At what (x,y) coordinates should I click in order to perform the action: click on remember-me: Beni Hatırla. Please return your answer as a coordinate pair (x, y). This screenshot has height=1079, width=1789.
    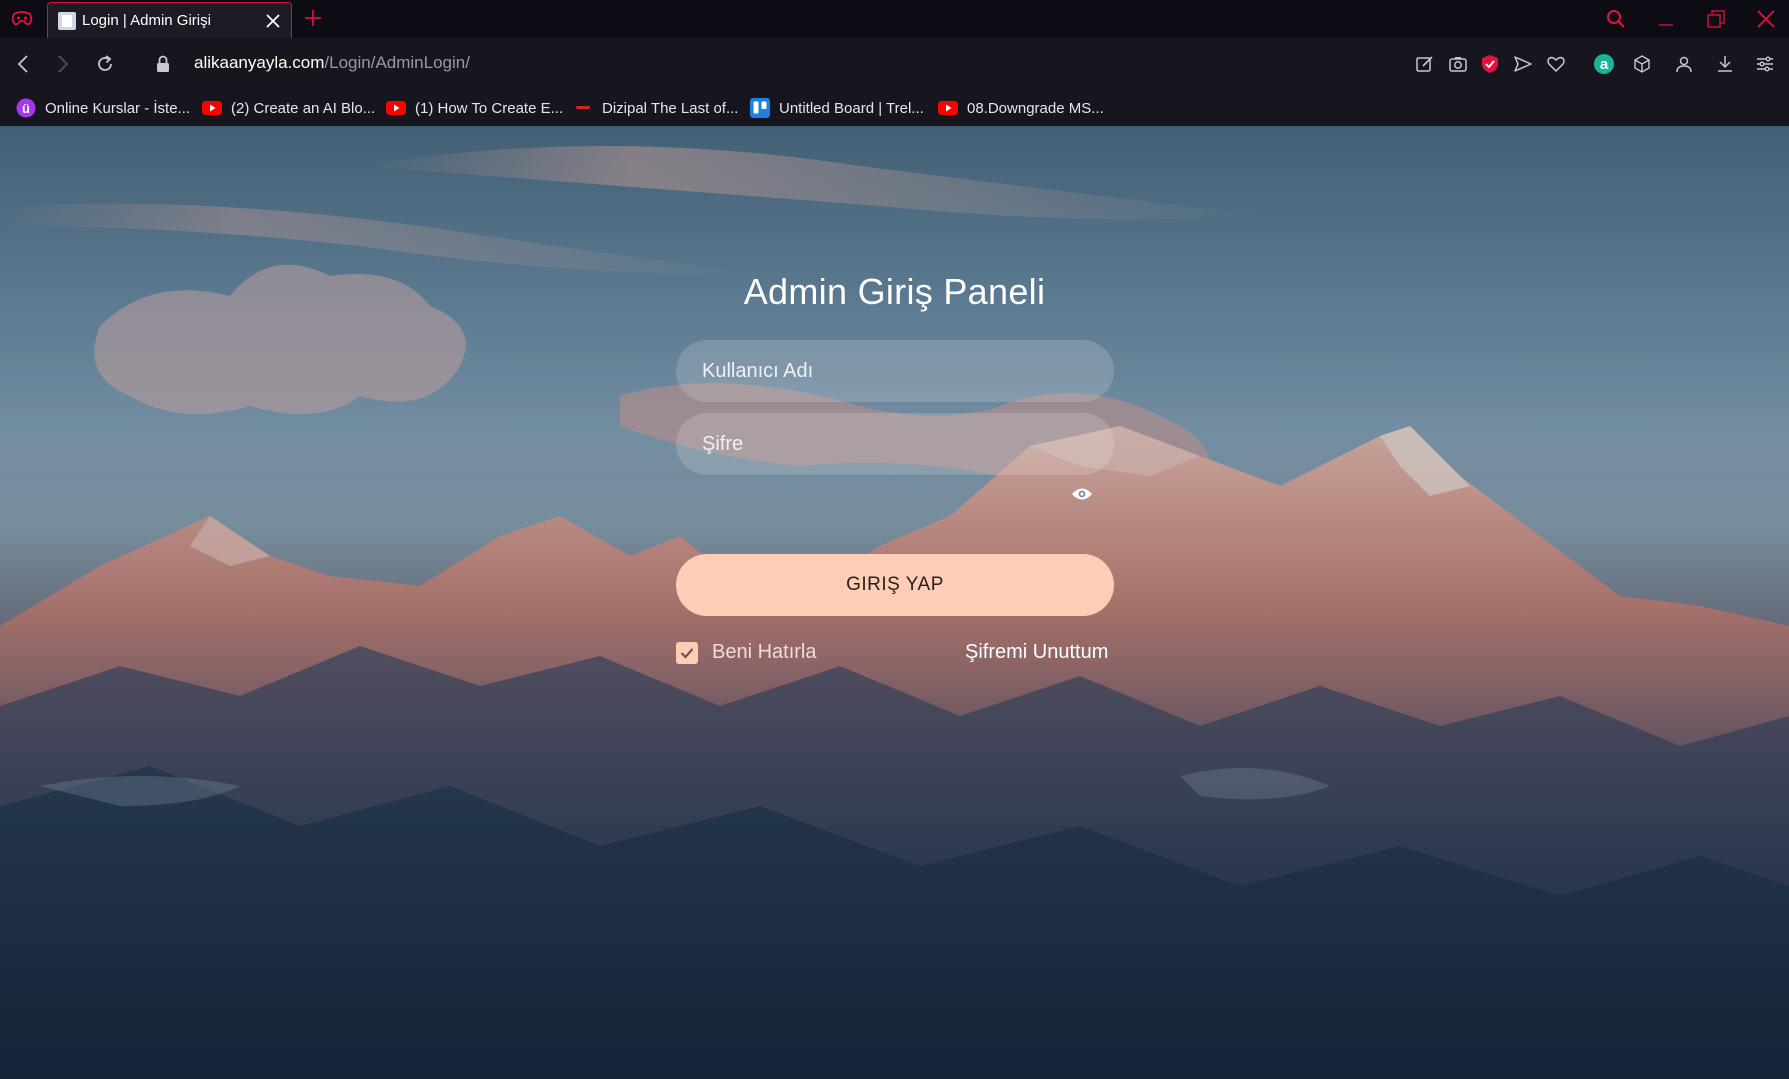
    Looking at the image, I should click on (746, 652).